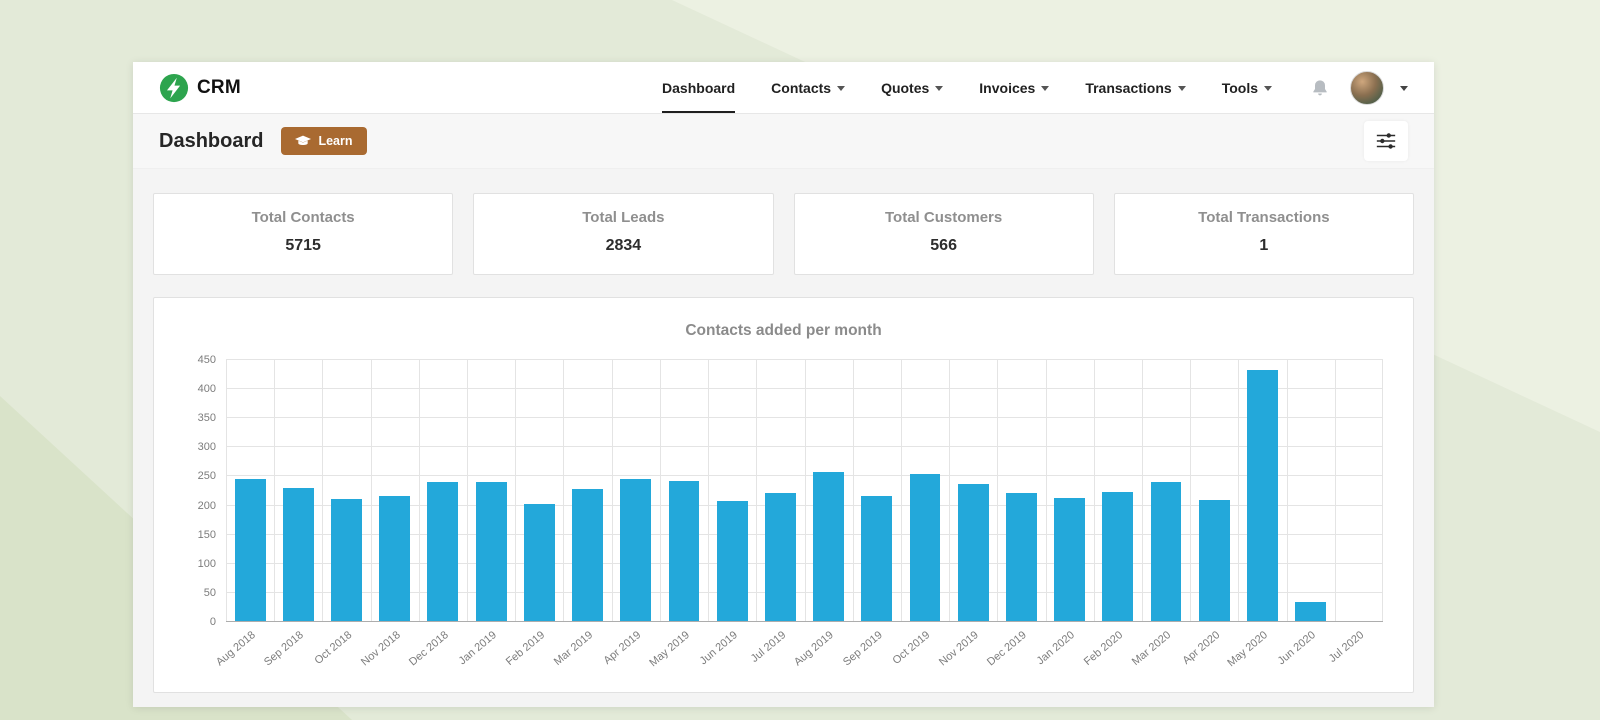 Image resolution: width=1600 pixels, height=720 pixels. Describe the element at coordinates (1239, 87) in the screenshot. I see `nav-item-label: Tools` at that location.